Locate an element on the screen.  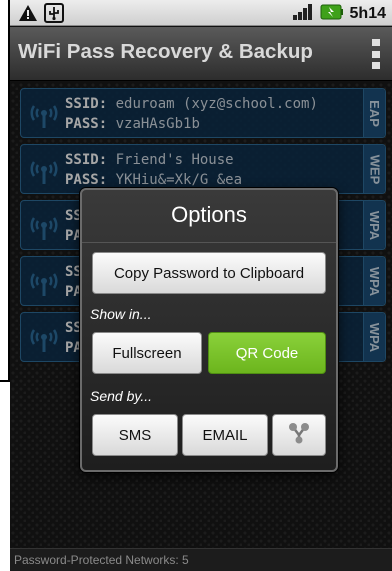
app-title-bar: WiFi Pass Recovery & Backup is located at coordinates (201, 54).